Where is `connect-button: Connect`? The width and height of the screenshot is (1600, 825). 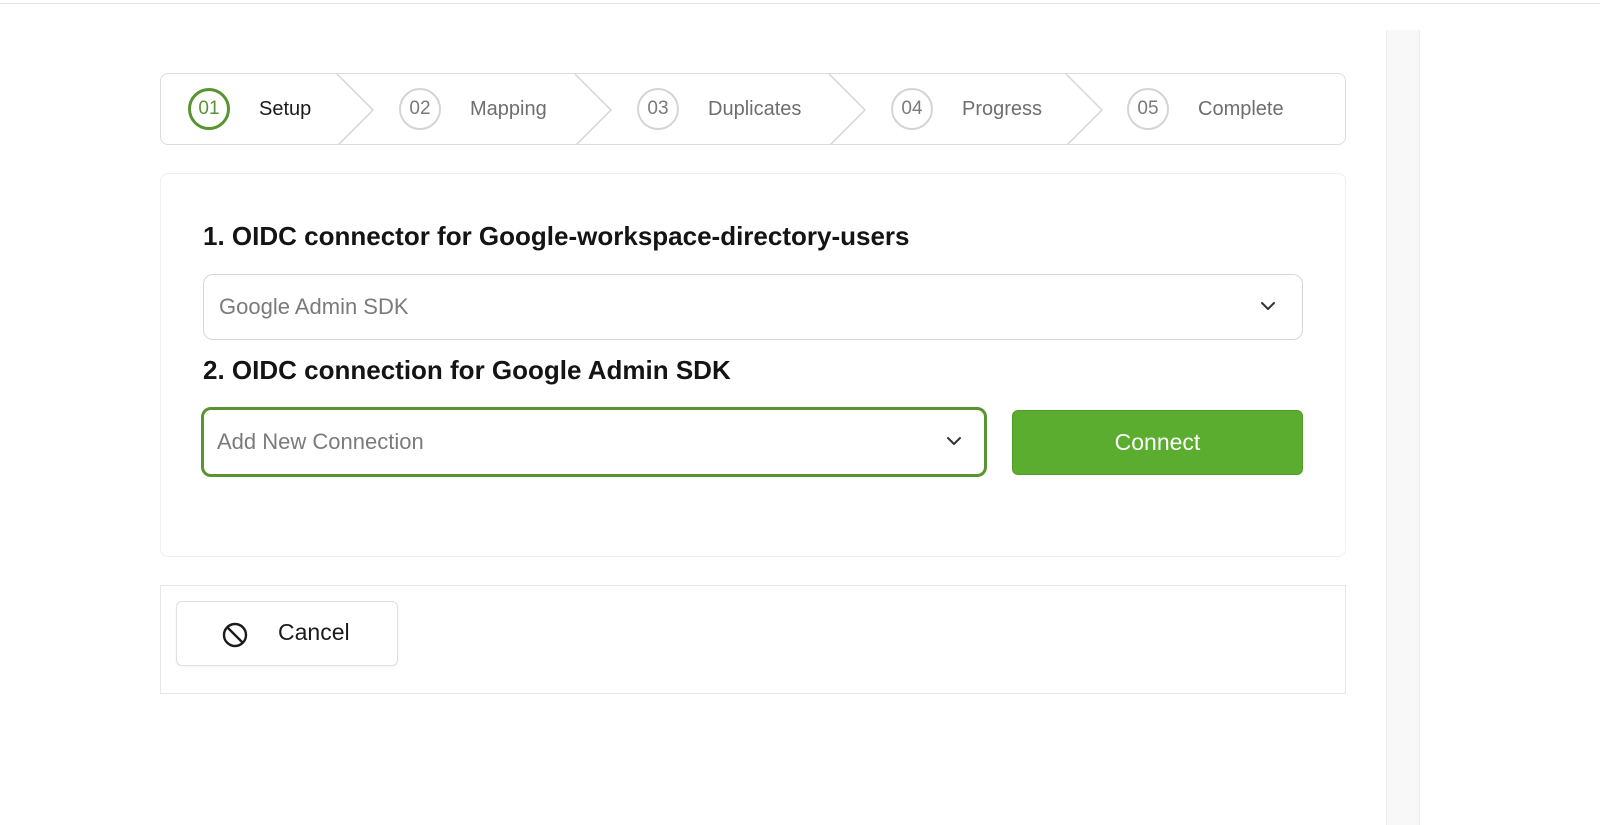 connect-button: Connect is located at coordinates (1157, 442).